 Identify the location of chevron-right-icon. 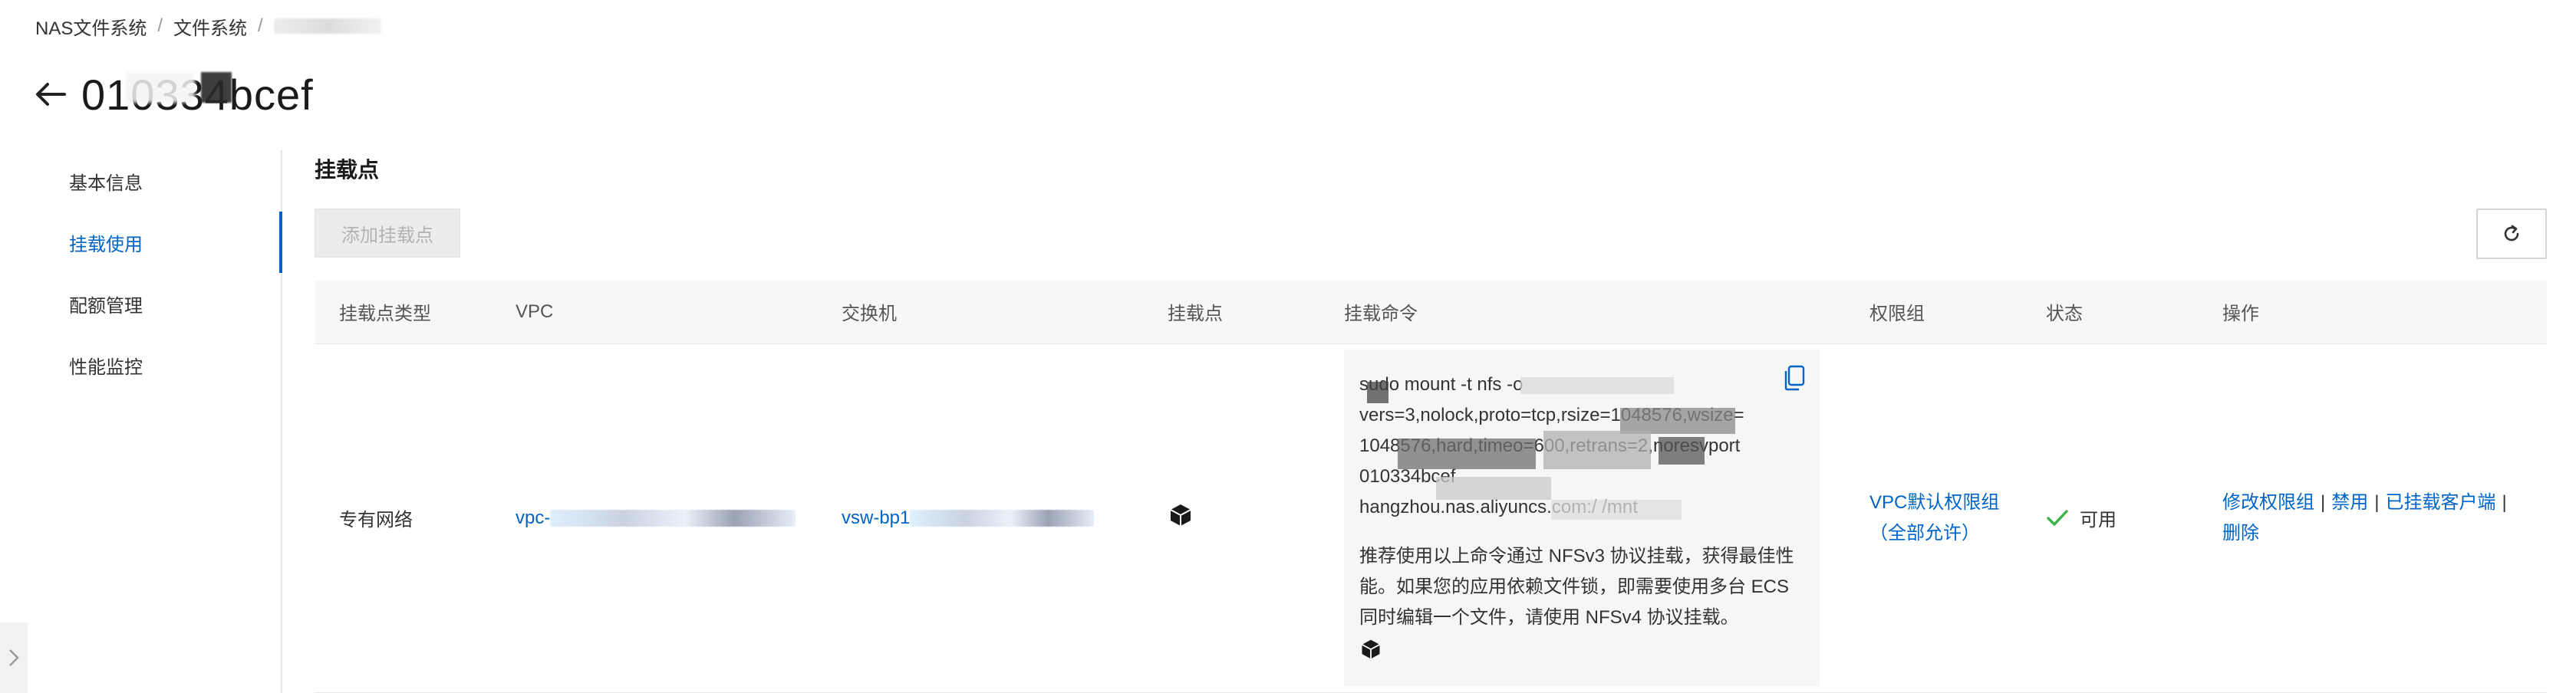
(14, 658).